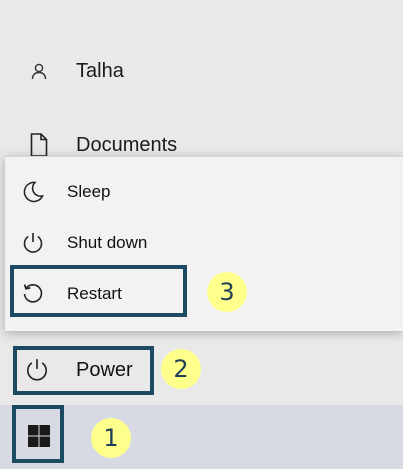  I want to click on person-icon, so click(39, 71).